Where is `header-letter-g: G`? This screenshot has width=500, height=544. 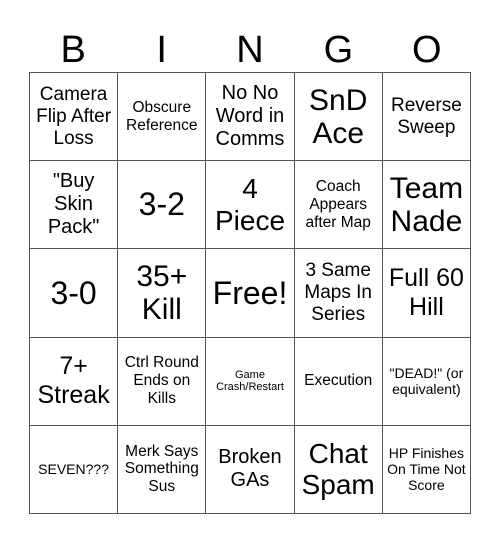 header-letter-g: G is located at coordinates (338, 50).